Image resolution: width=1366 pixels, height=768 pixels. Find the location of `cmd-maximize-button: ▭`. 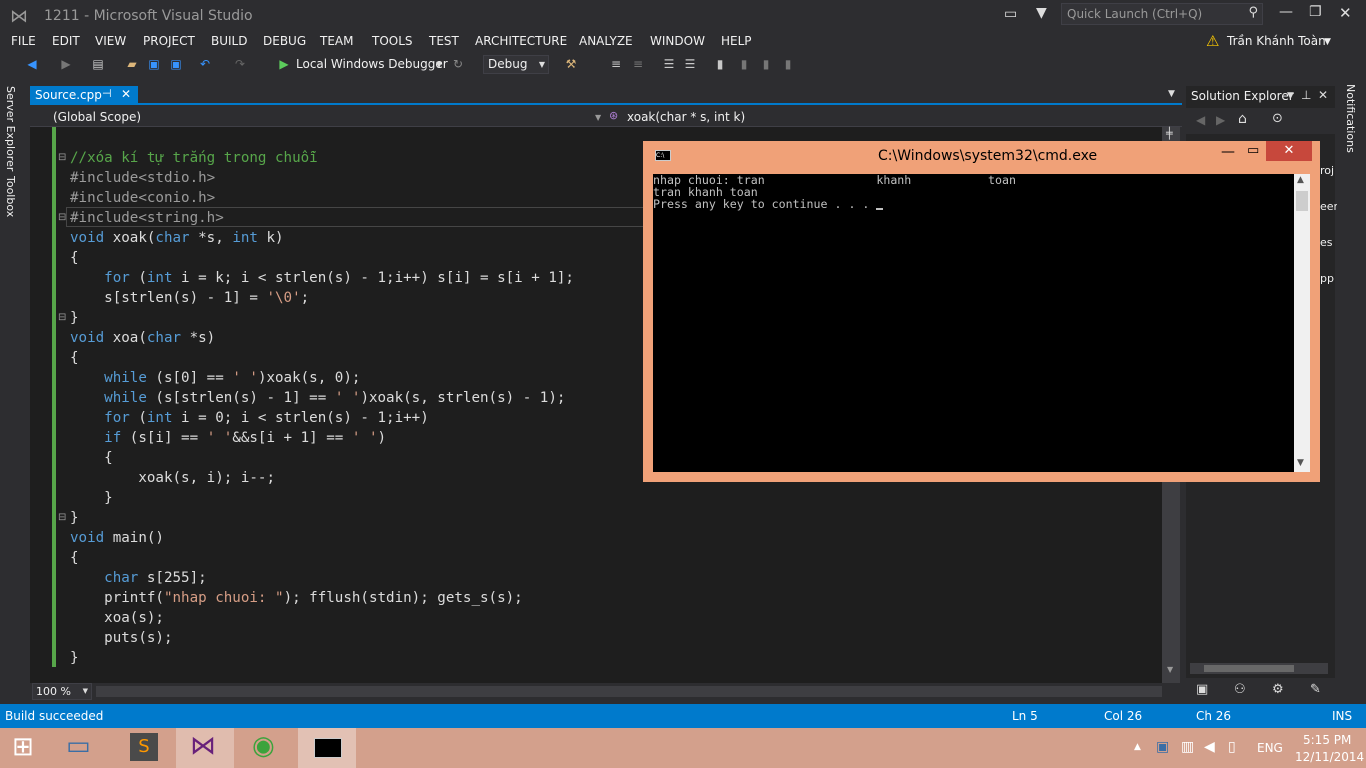

cmd-maximize-button: ▭ is located at coordinates (1253, 150).